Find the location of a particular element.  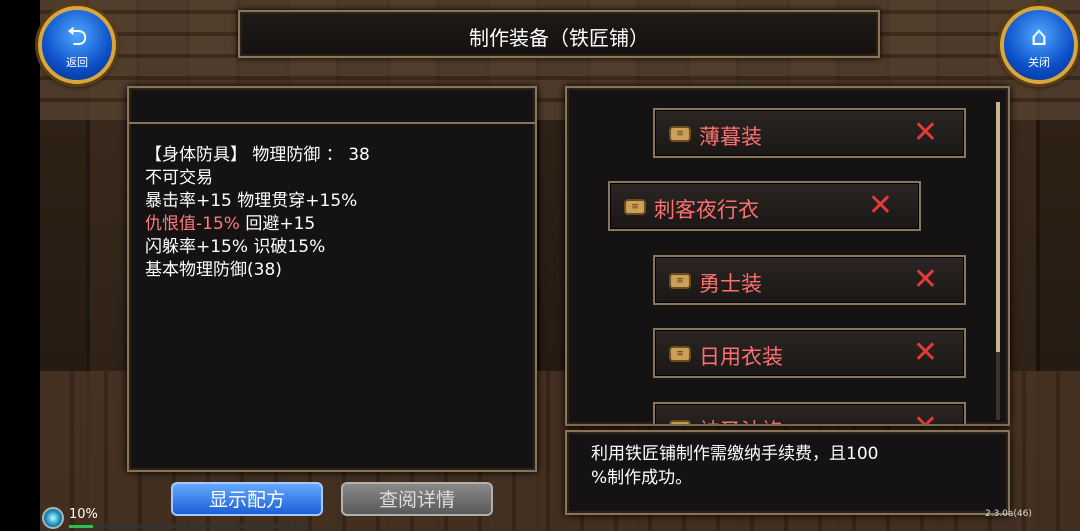

title-bar: 制作装备（铁匠铺） is located at coordinates (559, 34).